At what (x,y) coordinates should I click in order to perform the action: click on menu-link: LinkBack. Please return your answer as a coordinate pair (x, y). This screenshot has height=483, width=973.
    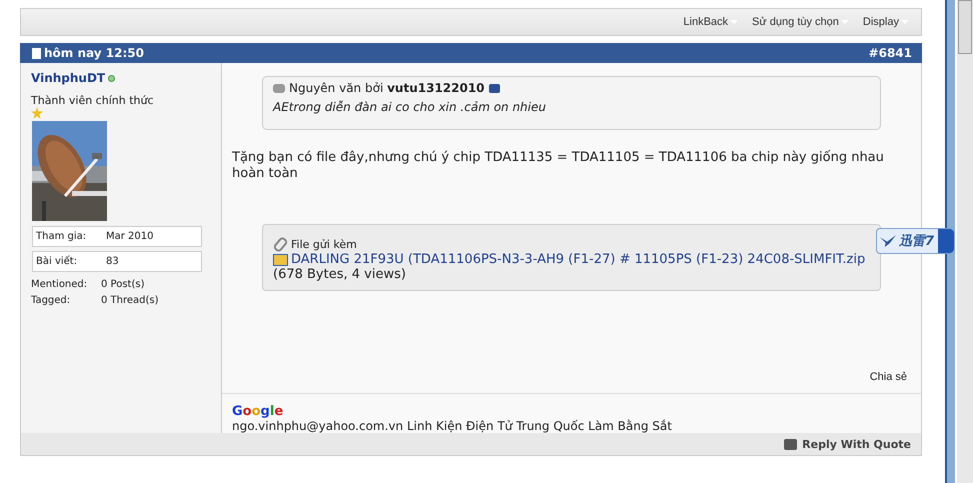
    Looking at the image, I should click on (710, 22).